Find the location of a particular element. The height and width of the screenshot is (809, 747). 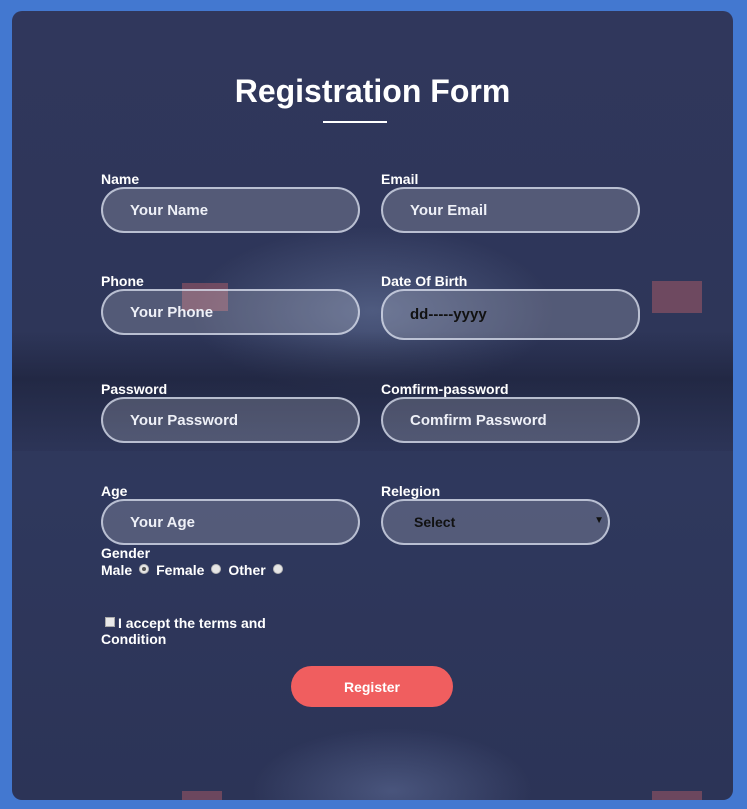

email-field: Email is located at coordinates (511, 202).